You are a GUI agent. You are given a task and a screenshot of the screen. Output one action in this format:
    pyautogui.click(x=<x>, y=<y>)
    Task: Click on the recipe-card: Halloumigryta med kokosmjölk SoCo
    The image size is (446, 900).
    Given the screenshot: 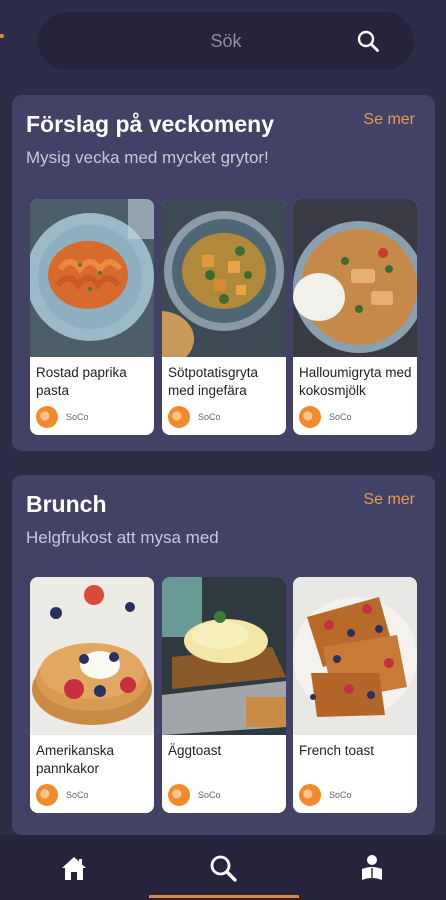 What is the action you would take?
    pyautogui.click(x=355, y=317)
    